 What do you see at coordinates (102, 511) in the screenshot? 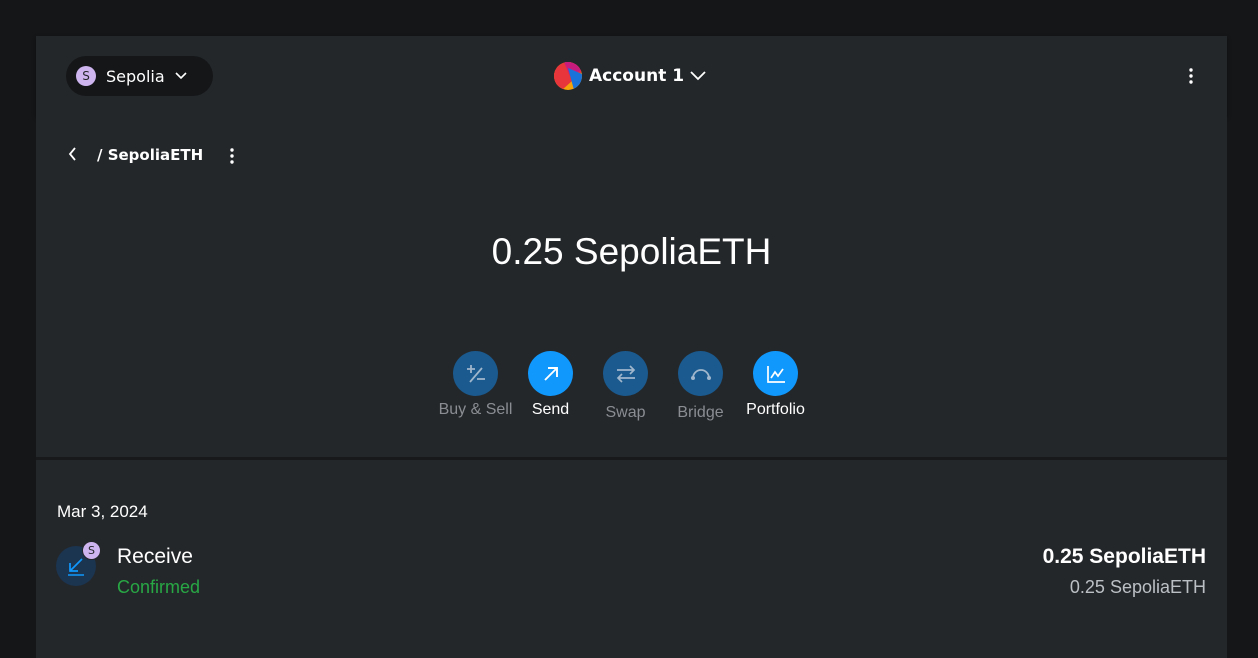
I see `activity-date: Mar 3, 2024` at bounding box center [102, 511].